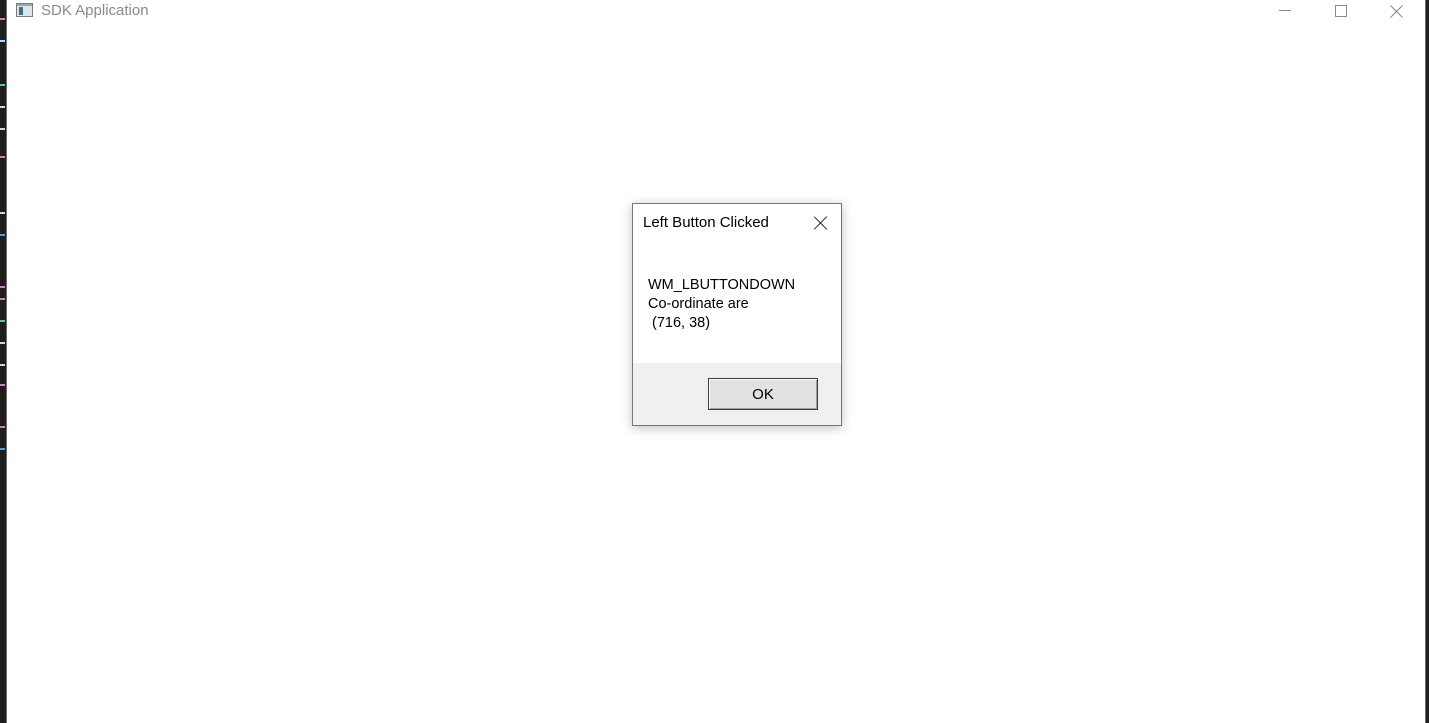 The image size is (1429, 723). Describe the element at coordinates (24, 10) in the screenshot. I see `app-window-icon` at that location.